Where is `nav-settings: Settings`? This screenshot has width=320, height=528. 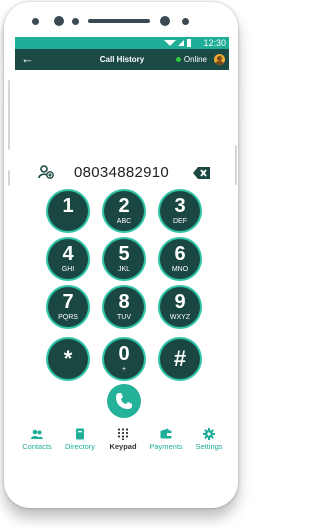 nav-settings: Settings is located at coordinates (209, 439).